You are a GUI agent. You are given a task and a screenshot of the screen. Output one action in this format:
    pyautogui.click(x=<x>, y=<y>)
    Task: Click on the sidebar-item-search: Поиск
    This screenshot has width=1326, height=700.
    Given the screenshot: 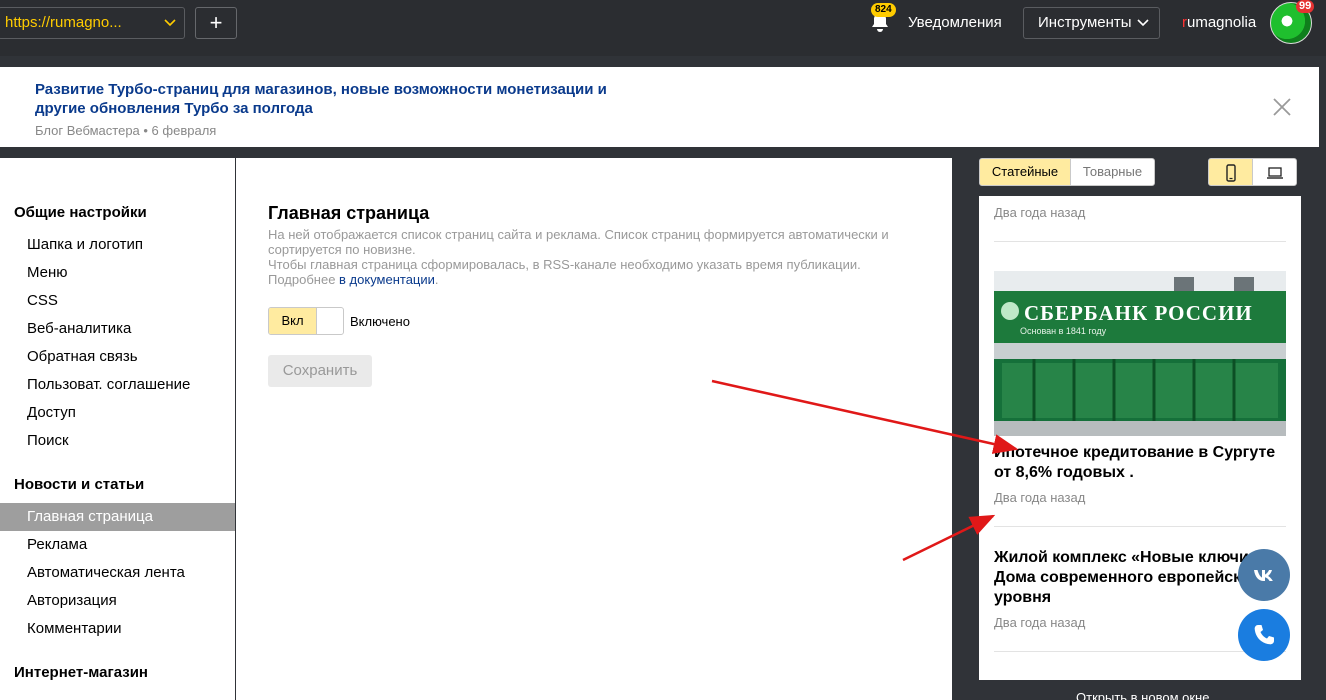 What is the action you would take?
    pyautogui.click(x=117, y=441)
    